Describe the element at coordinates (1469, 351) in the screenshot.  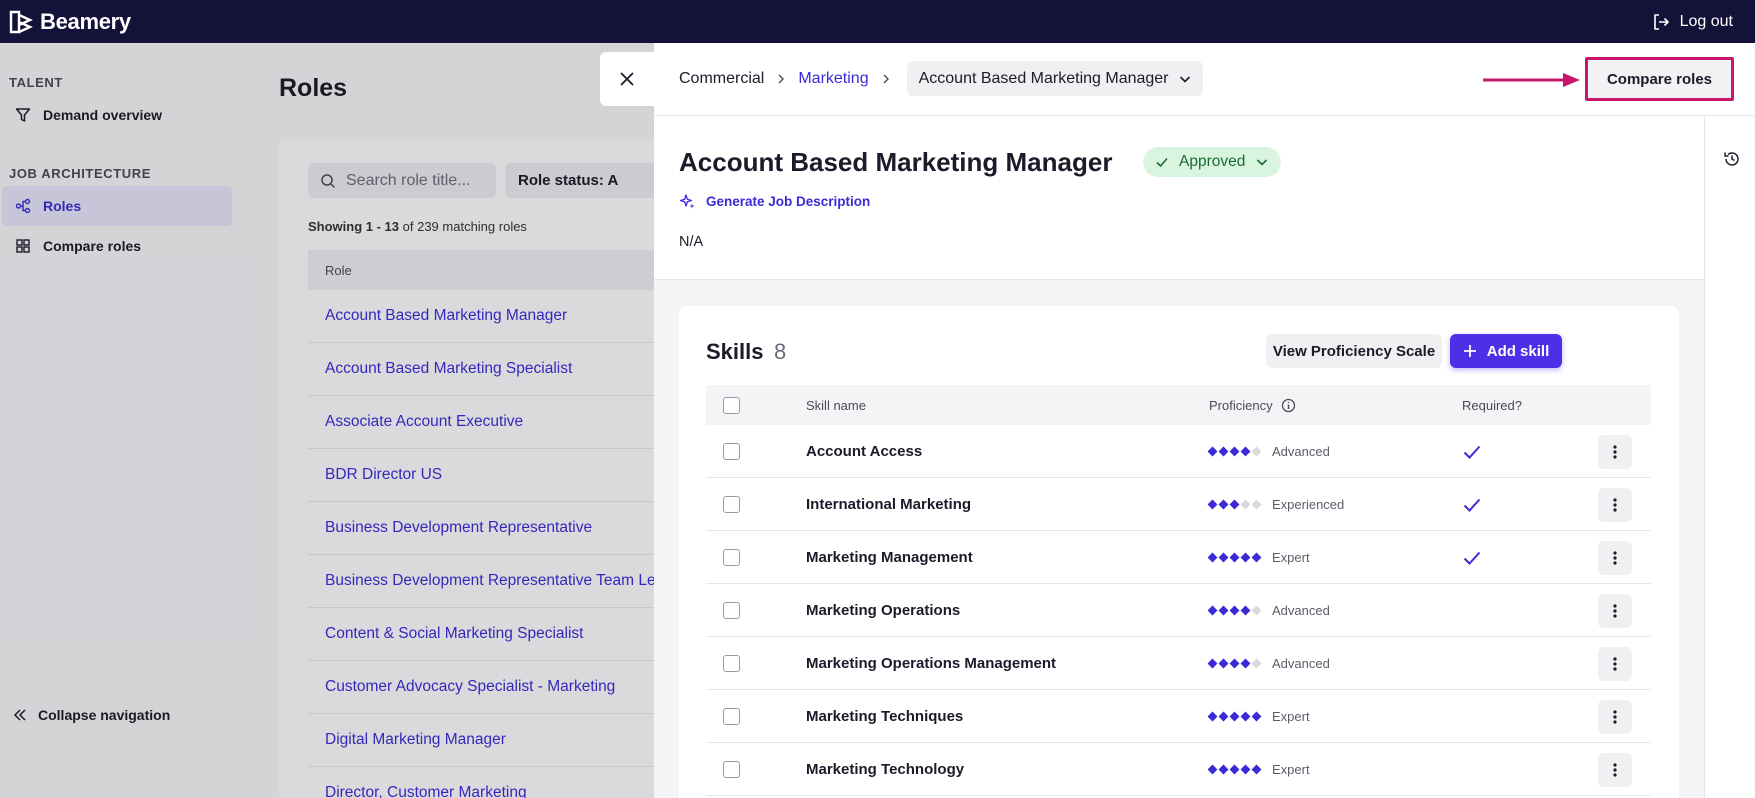
I see `plus-icon` at that location.